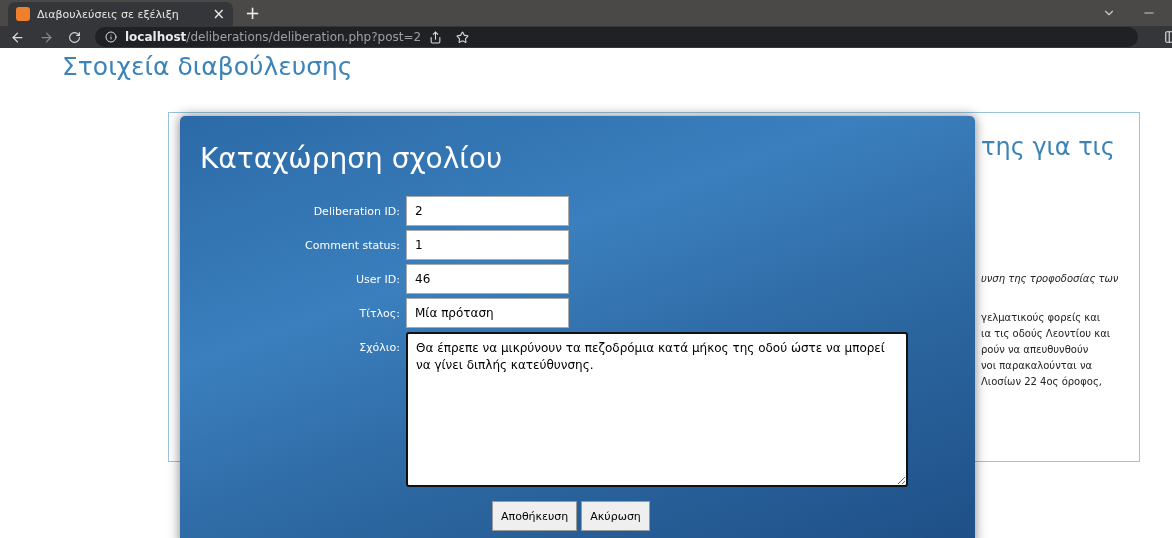 The image size is (1172, 538). What do you see at coordinates (253, 12) in the screenshot?
I see `new-tab-button: +` at bounding box center [253, 12].